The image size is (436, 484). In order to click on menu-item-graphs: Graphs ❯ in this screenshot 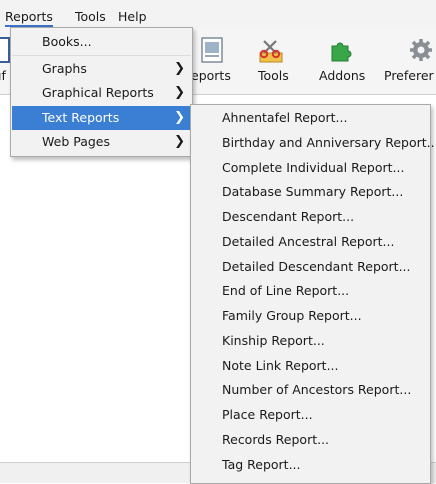, I will do `click(101, 69)`.